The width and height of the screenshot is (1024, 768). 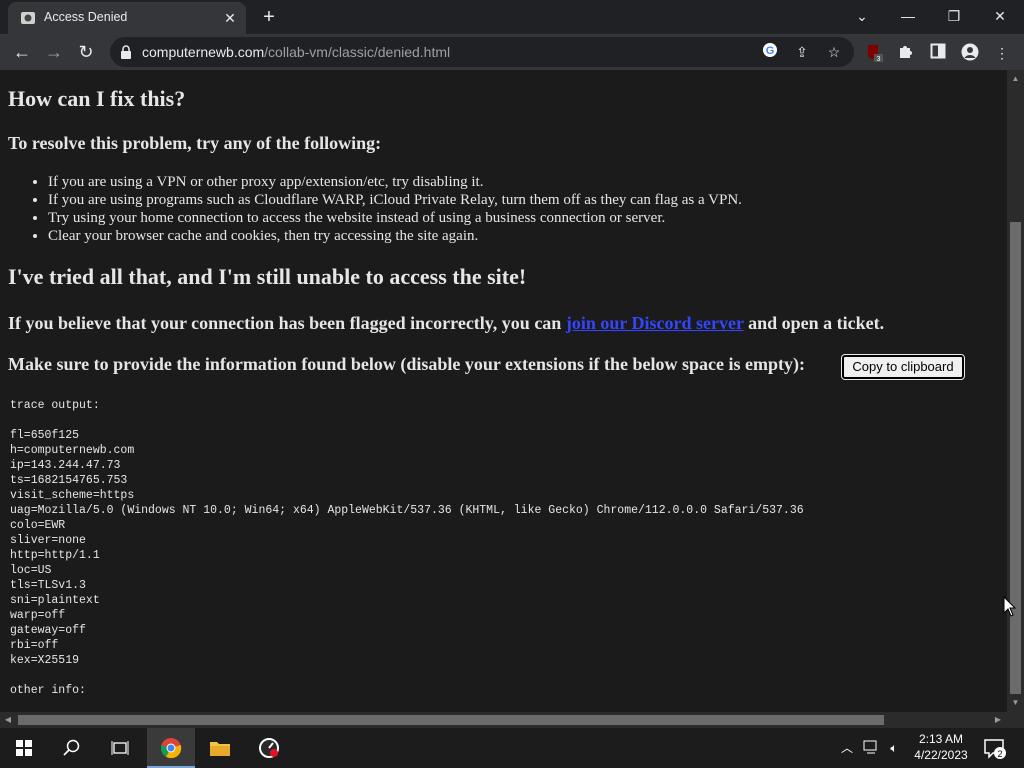 What do you see at coordinates (34, 645) in the screenshot?
I see `trace-line: rbi=off` at bounding box center [34, 645].